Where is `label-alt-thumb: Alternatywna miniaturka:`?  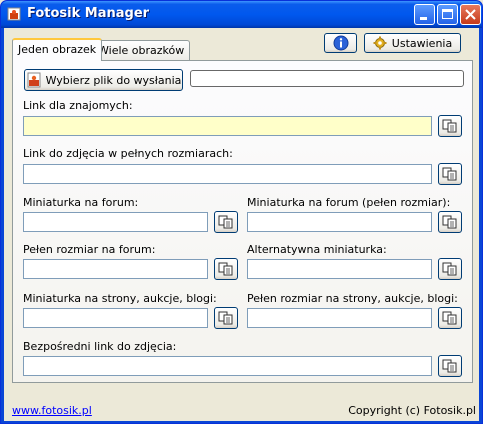
label-alt-thumb: Alternatywna miniaturka: is located at coordinates (317, 249).